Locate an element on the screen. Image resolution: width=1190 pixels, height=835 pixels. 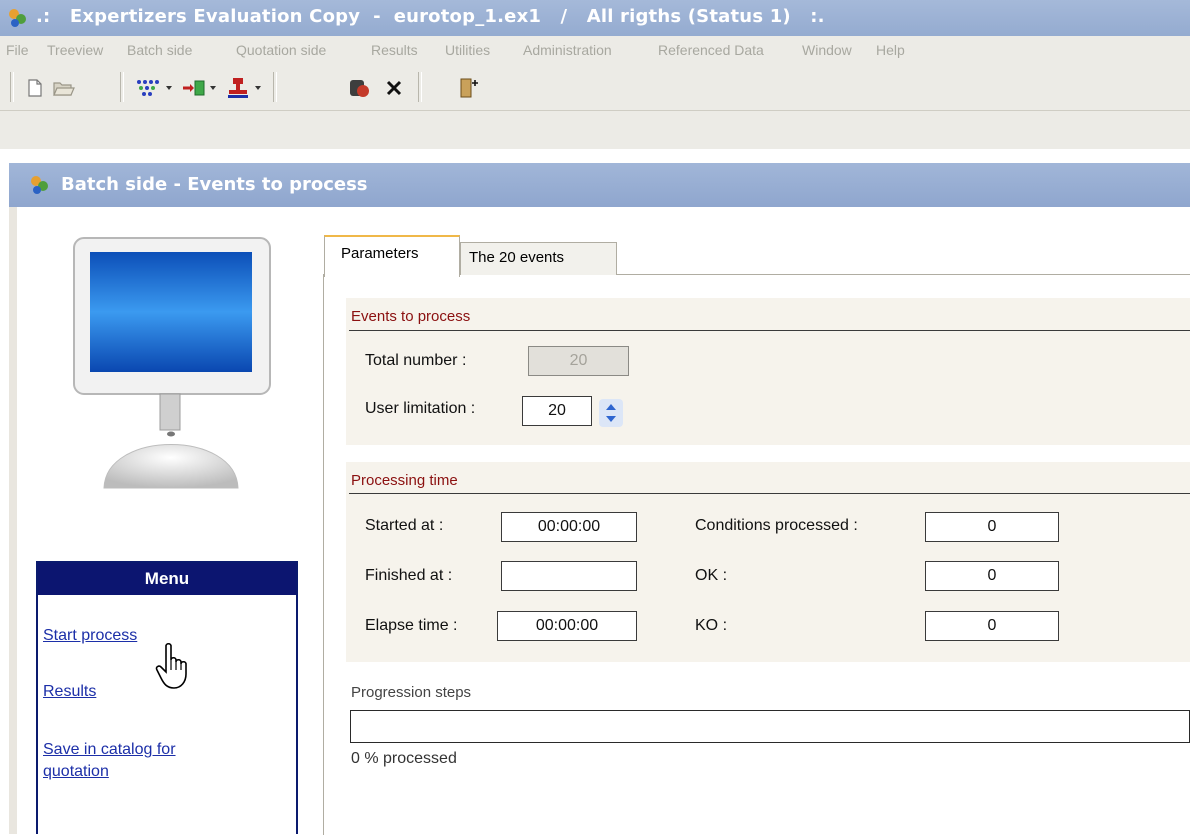
user-limitation-input: 20 is located at coordinates (557, 411).